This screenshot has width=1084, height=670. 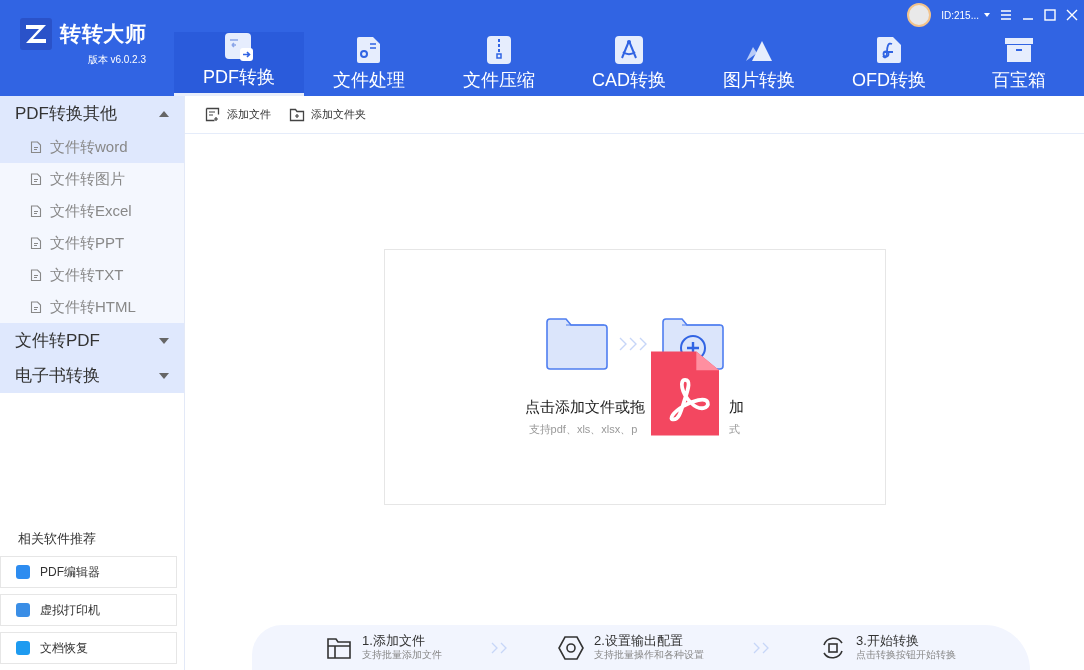 What do you see at coordinates (213, 114) in the screenshot?
I see `file-plus-icon` at bounding box center [213, 114].